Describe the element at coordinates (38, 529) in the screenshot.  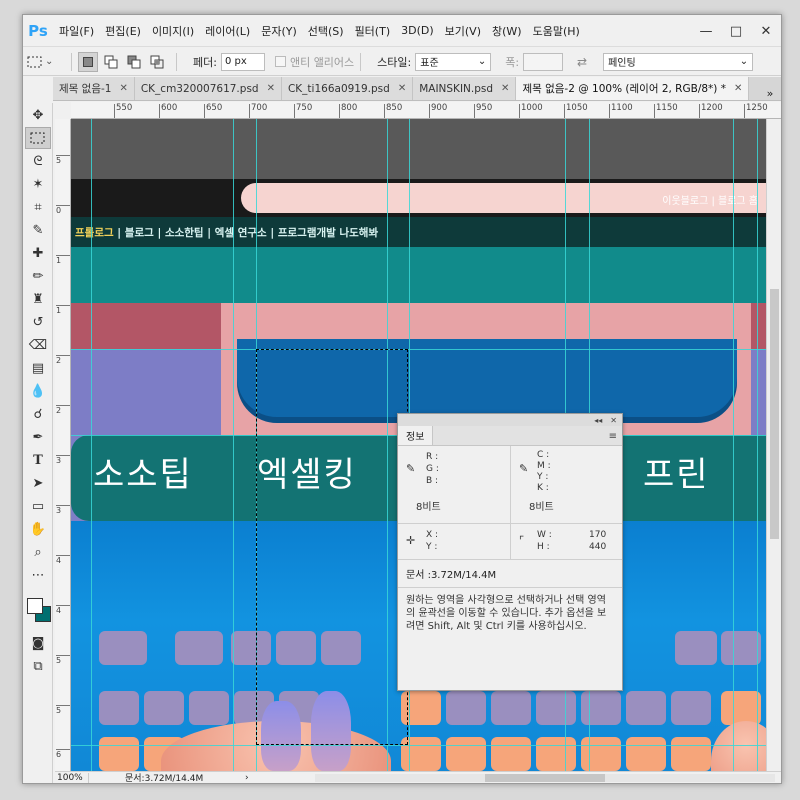
I see `hand-tool-icon: ✋` at that location.